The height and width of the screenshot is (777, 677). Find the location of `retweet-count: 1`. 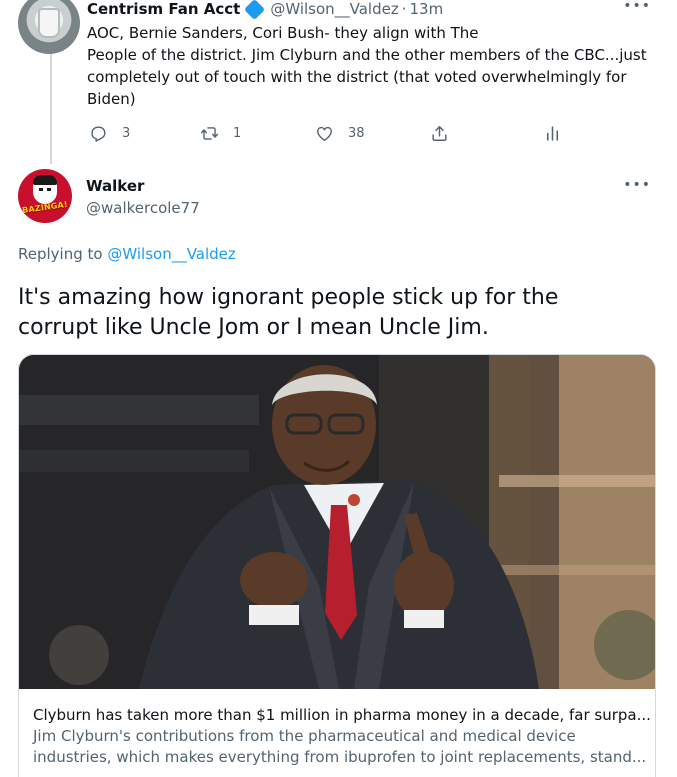

retweet-count: 1 is located at coordinates (237, 133).